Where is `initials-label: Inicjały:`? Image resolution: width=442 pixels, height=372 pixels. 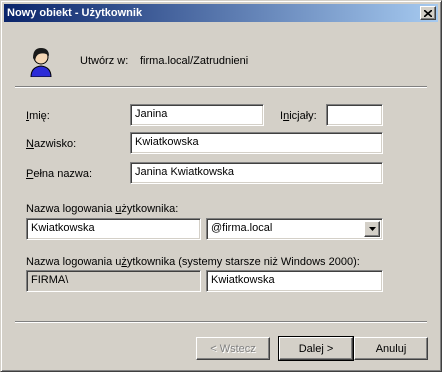
initials-label: Inicjały: is located at coordinates (298, 116).